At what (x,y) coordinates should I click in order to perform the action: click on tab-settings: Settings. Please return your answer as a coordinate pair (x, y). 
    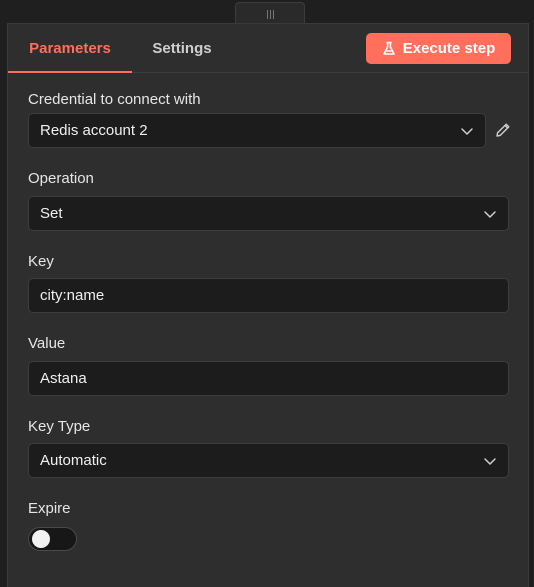
    Looking at the image, I should click on (182, 48).